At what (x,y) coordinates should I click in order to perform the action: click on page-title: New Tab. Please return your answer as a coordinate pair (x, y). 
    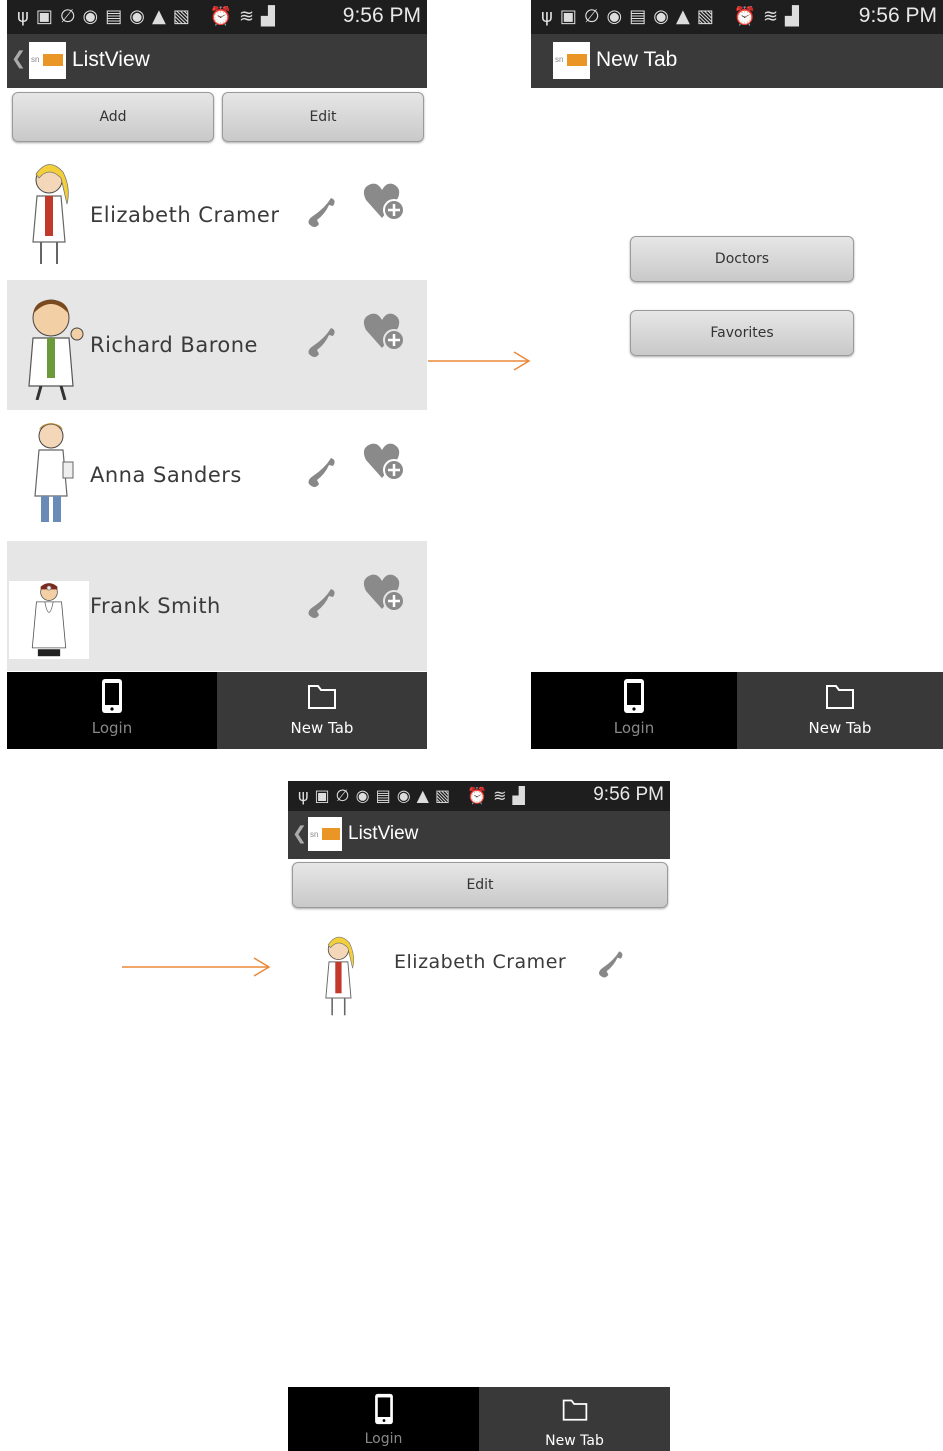
    Looking at the image, I should click on (637, 59).